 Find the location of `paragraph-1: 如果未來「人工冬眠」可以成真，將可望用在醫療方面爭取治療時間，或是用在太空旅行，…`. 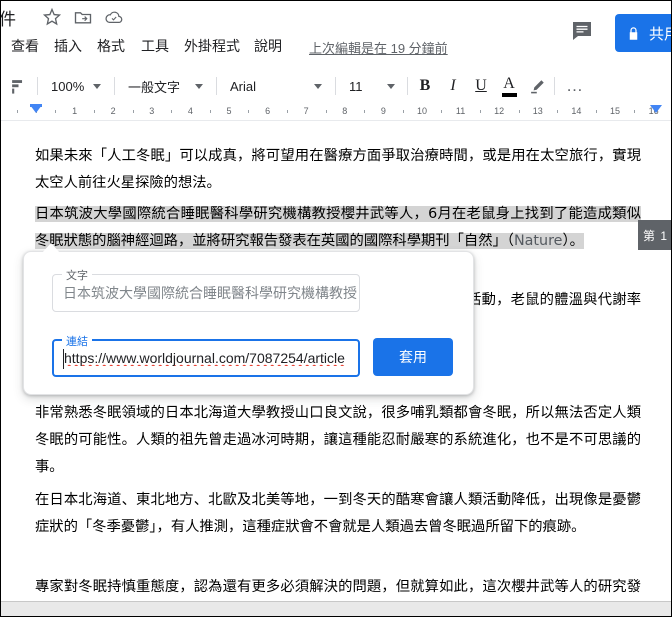

paragraph-1: 如果未來「人工冬眠」可以成真，將可望用在醫療方面爭取治療時間，或是用在太空旅行，… is located at coordinates (338, 170).